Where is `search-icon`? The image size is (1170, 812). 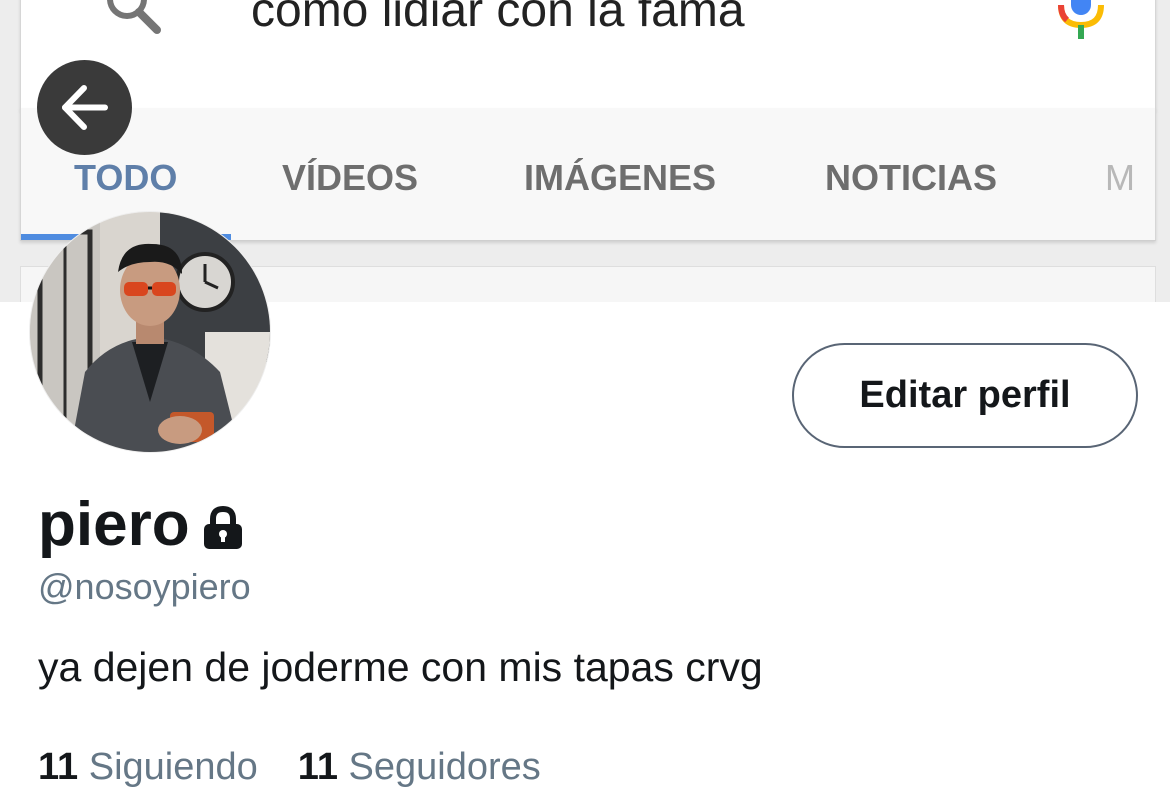 search-icon is located at coordinates (133, 18).